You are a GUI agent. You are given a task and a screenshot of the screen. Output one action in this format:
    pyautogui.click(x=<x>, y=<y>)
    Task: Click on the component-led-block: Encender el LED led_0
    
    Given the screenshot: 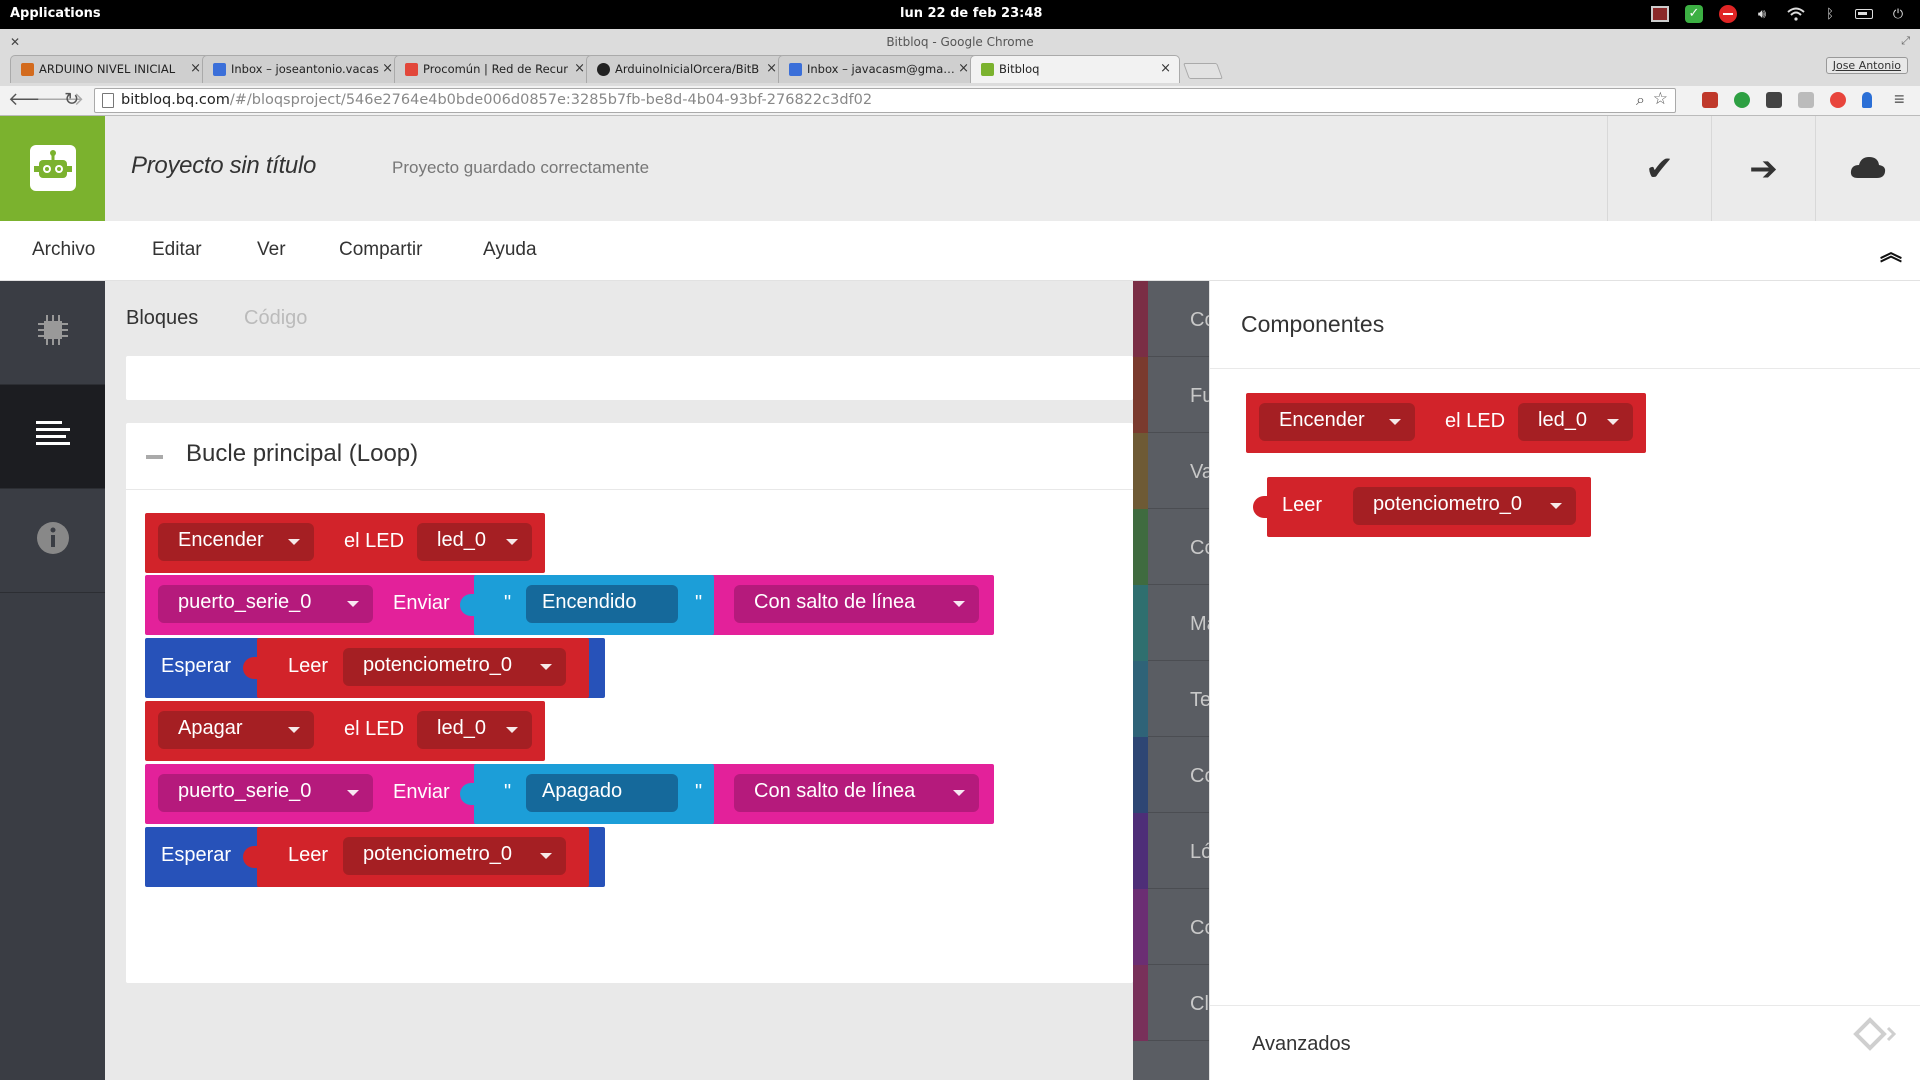 What is the action you would take?
    pyautogui.click(x=1446, y=423)
    